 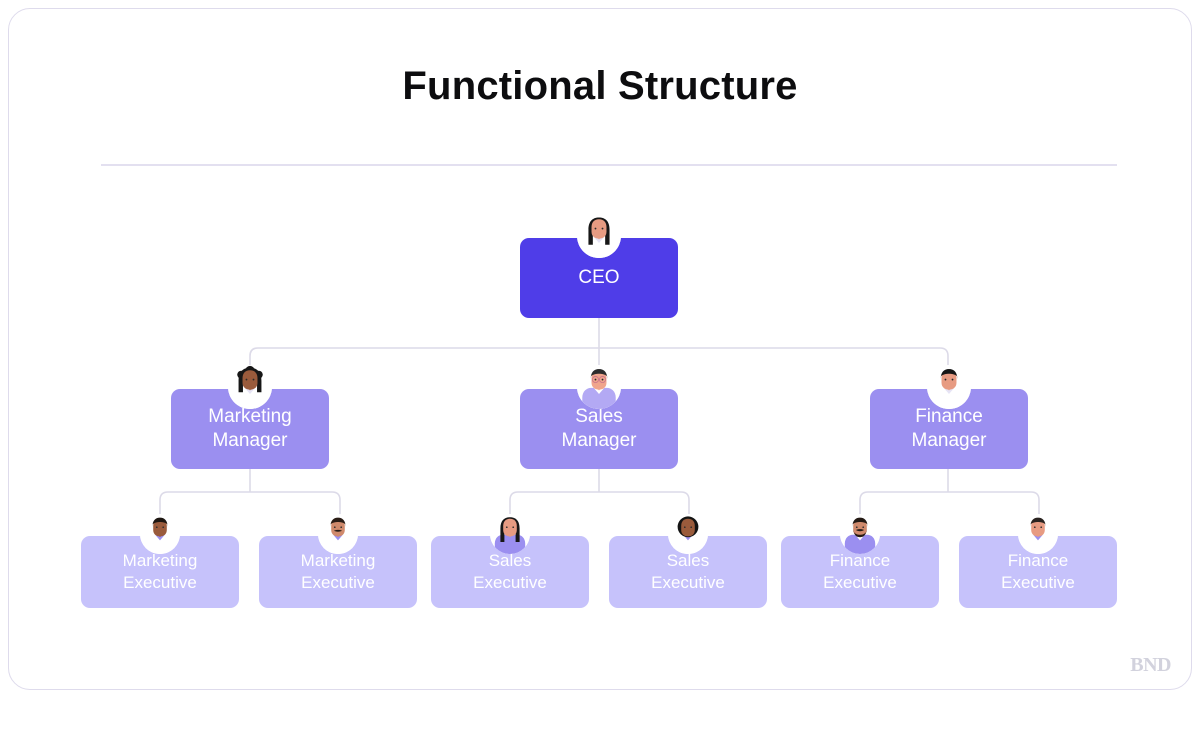 What do you see at coordinates (250, 428) in the screenshot?
I see `org-node-label: Marketing Manager` at bounding box center [250, 428].